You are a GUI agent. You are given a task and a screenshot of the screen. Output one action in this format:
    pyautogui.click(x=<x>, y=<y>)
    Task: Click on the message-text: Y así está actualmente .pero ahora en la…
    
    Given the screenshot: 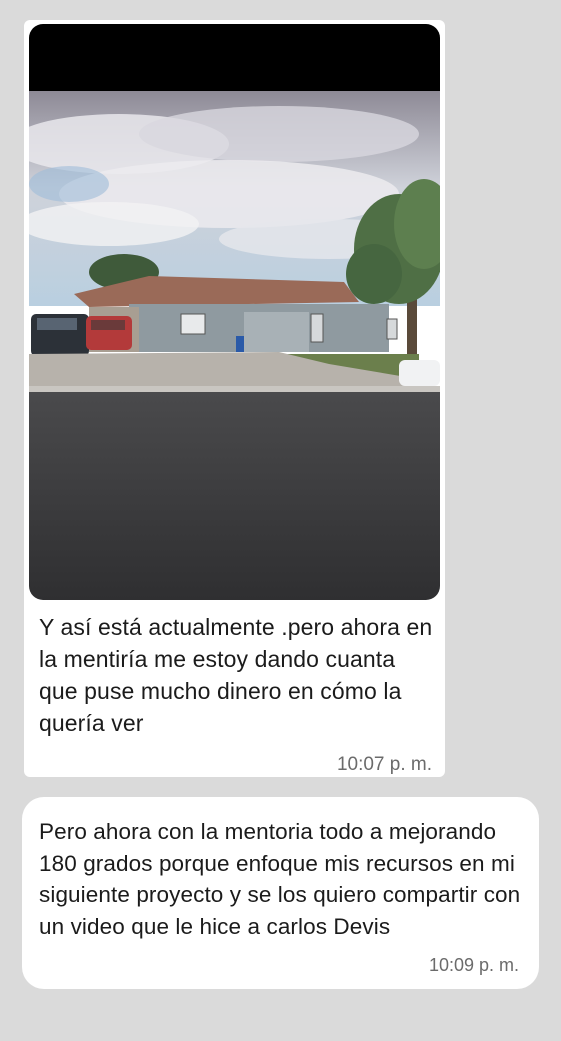 What is the action you would take?
    pyautogui.click(x=236, y=675)
    